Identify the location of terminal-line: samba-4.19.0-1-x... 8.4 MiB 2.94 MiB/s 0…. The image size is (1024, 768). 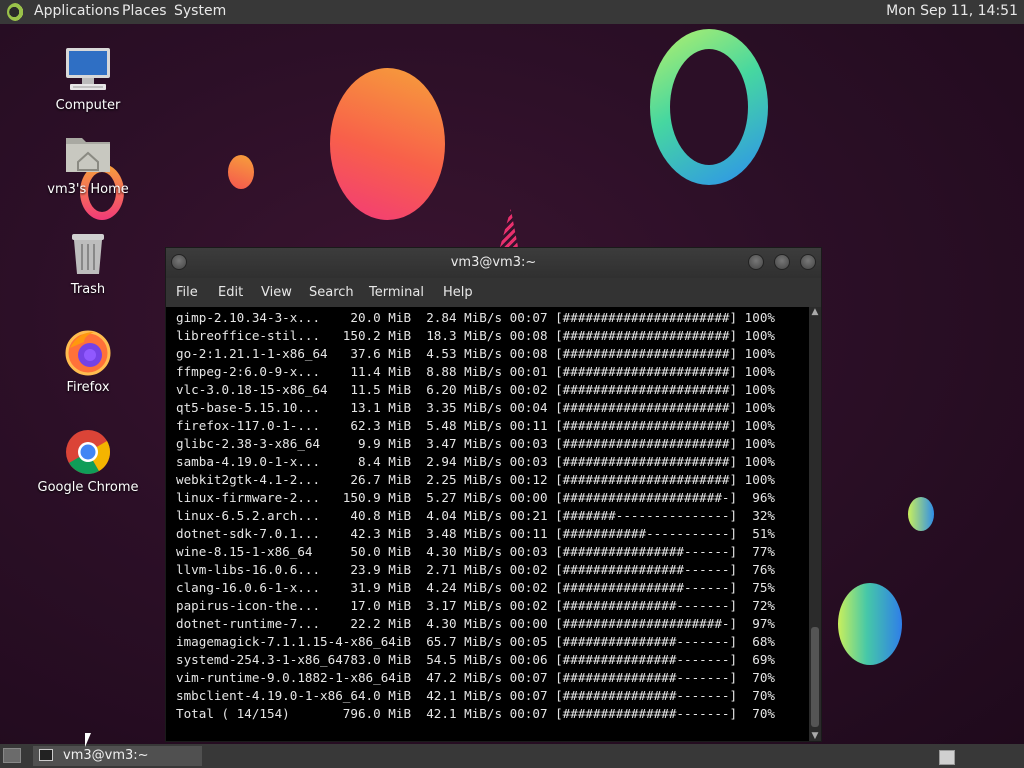
(475, 461).